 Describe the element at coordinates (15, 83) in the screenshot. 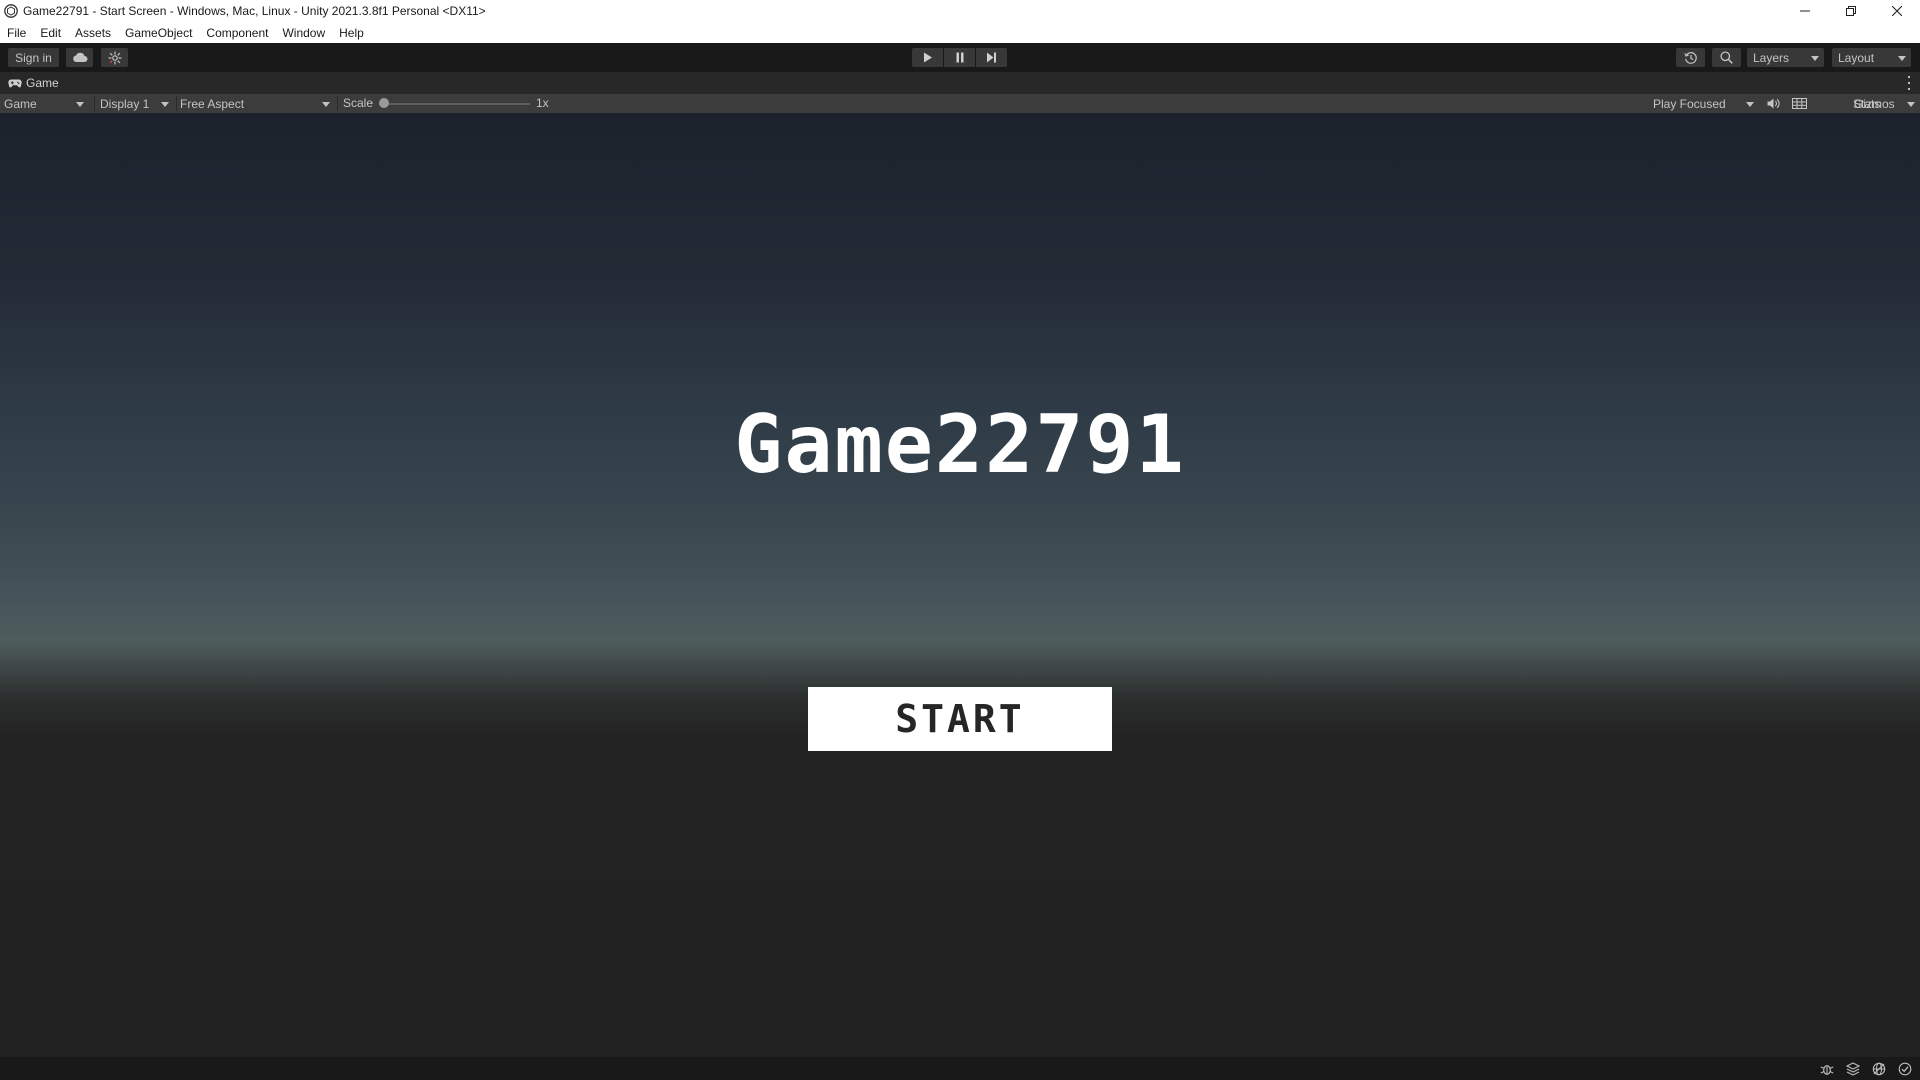

I see `gamepad-icon` at that location.